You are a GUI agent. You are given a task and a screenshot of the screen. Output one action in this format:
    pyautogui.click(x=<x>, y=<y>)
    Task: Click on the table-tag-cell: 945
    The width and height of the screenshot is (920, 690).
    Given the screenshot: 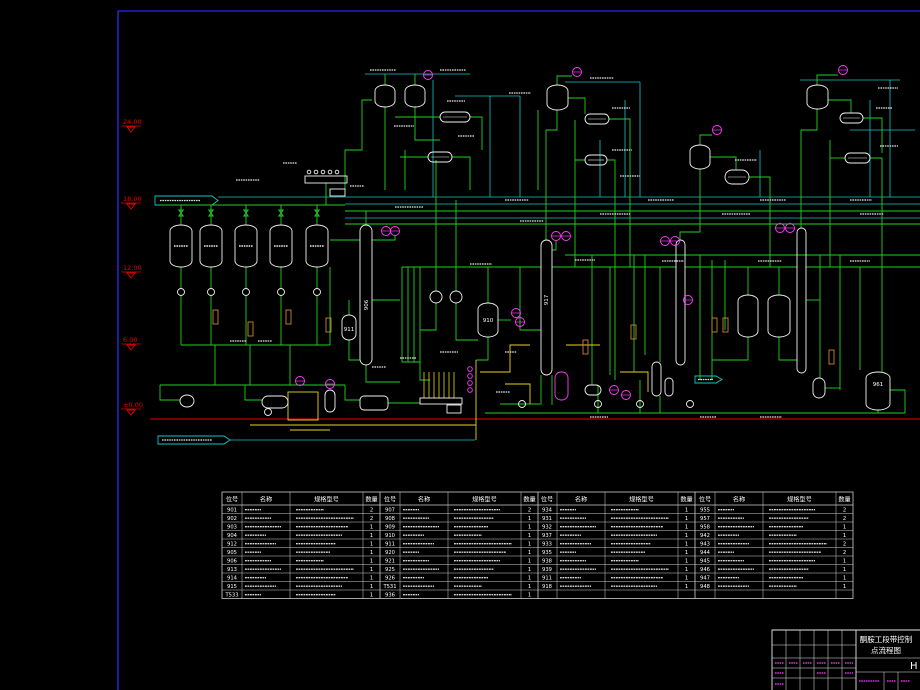 What is the action you would take?
    pyautogui.click(x=705, y=561)
    